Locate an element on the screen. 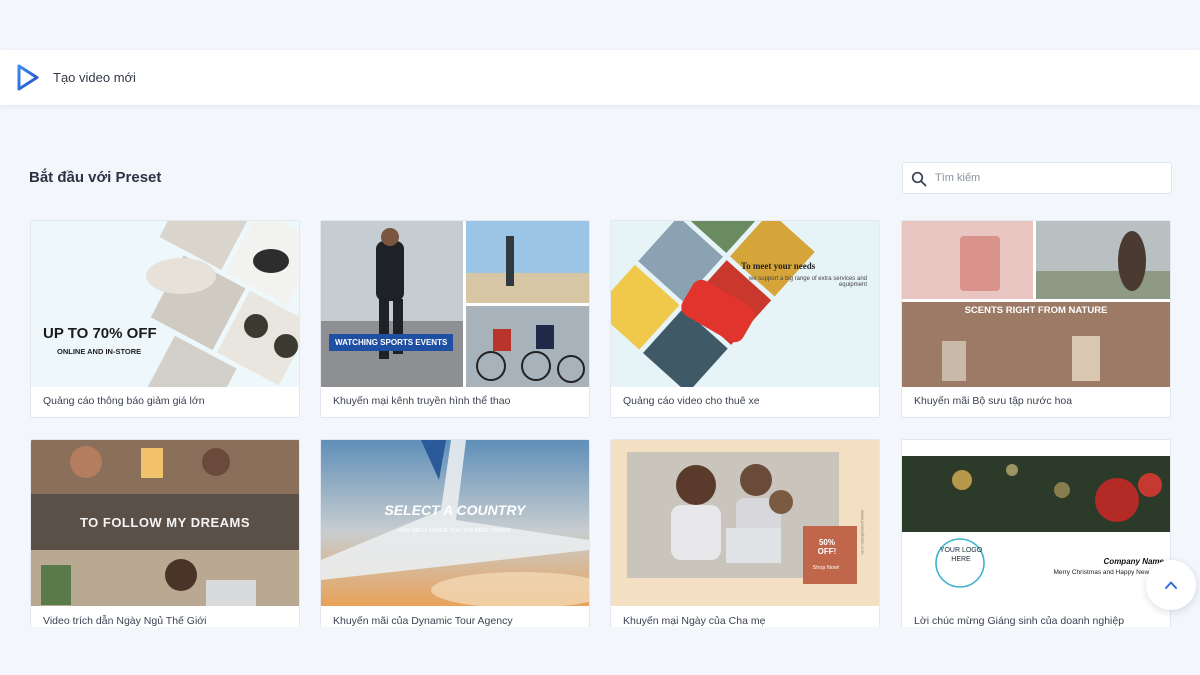 The image size is (1200, 675). preset-thumbnail: WATCHING SPORTS EVENTS is located at coordinates (455, 304).